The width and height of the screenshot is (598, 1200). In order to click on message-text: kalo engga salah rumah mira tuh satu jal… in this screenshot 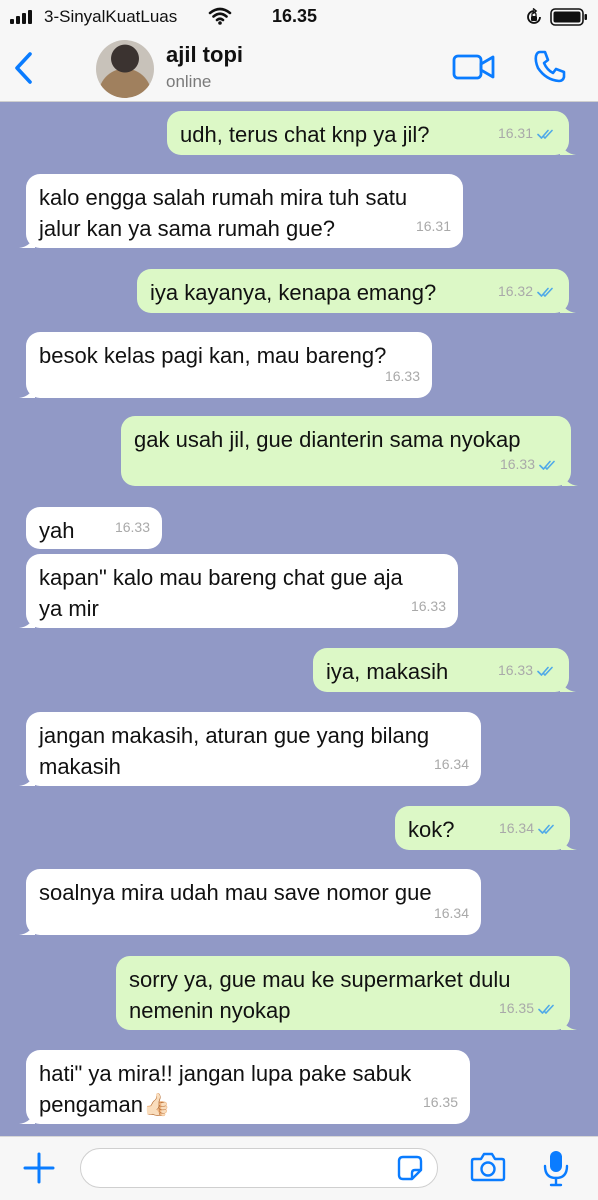, I will do `click(223, 213)`.